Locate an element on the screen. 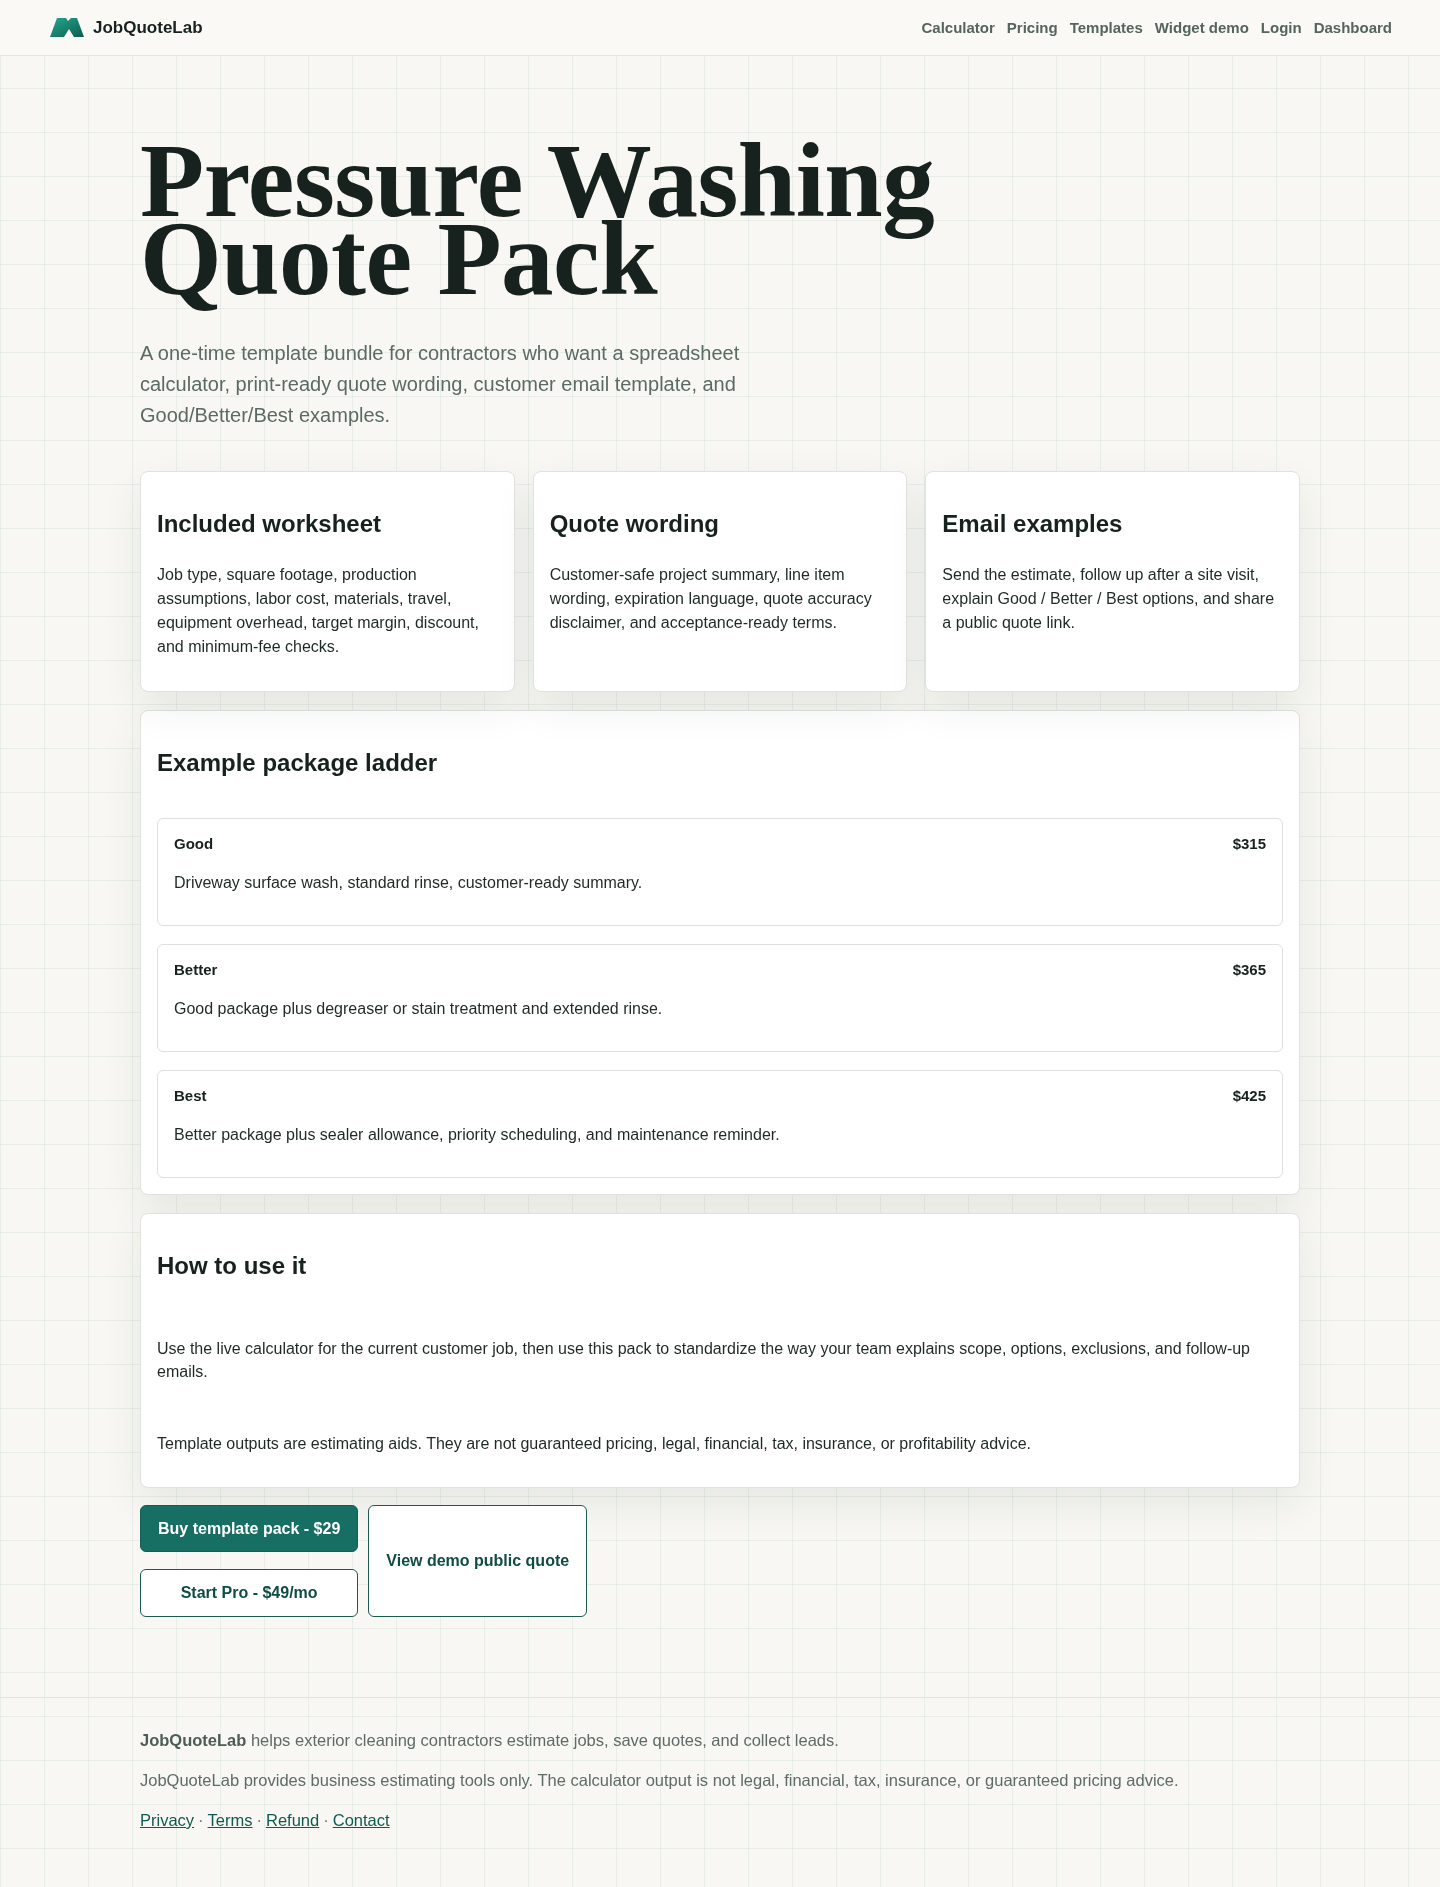 This screenshot has width=1440, height=1887. footer-text: JobQuoteLab helps exterior cleaning contractors estimate jobs, save quotes, and collect leads. is located at coordinates (490, 1740).